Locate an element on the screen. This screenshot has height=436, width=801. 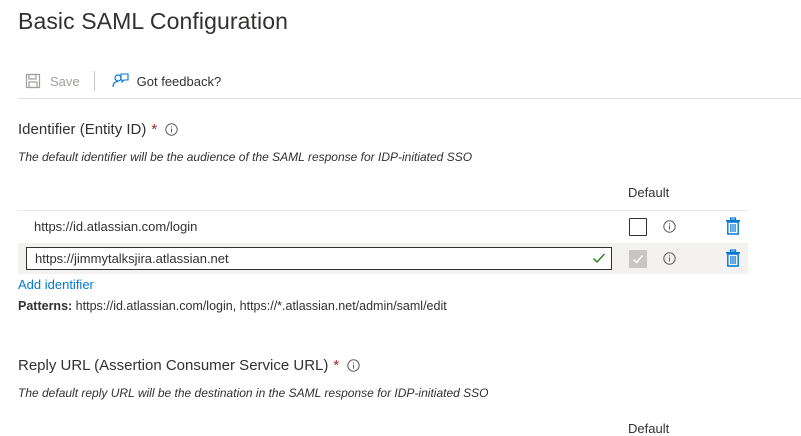
feedback-label: Got feedback? is located at coordinates (179, 81).